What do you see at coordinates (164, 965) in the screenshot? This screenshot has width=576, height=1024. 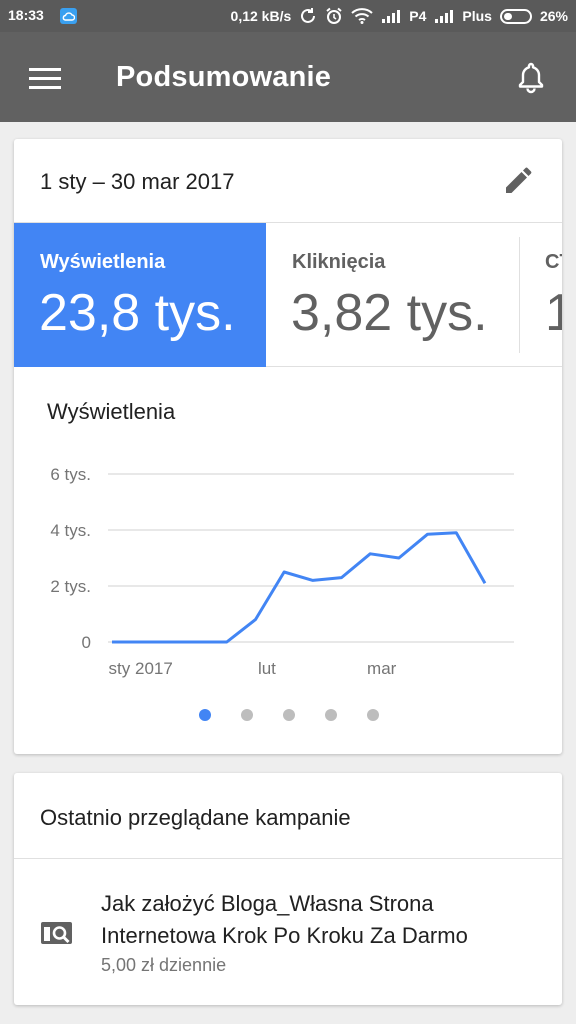 I see `campaign-budget: 5,00 zł dziennie` at bounding box center [164, 965].